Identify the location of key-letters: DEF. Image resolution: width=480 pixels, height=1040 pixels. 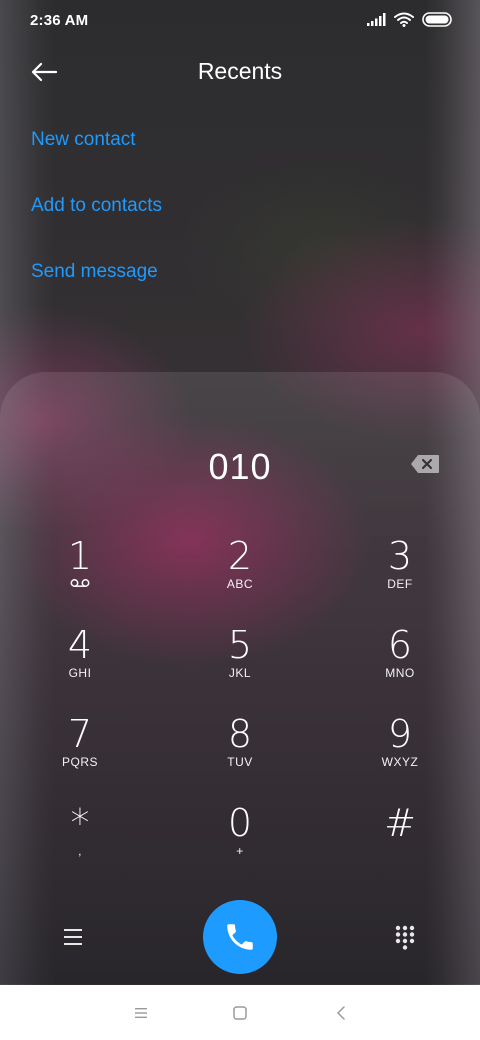
(400, 584).